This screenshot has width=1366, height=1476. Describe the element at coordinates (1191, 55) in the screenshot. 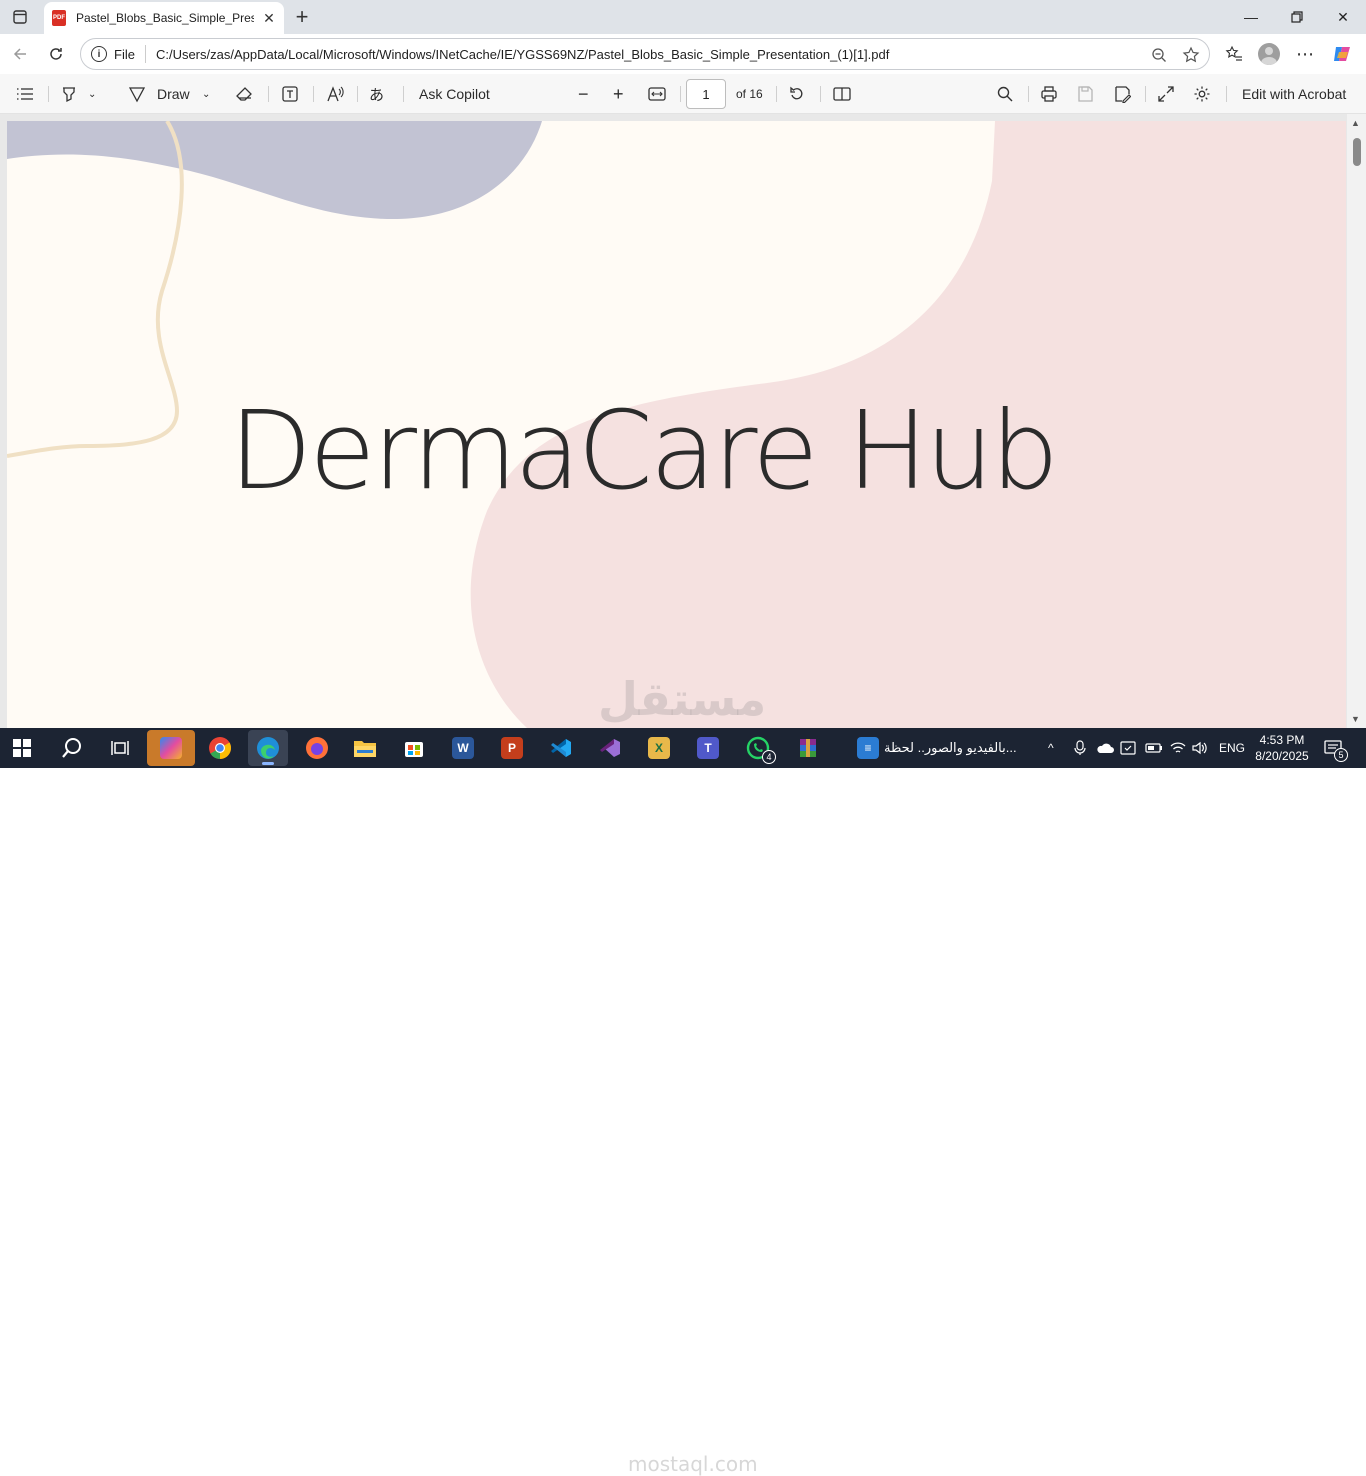

I see `favorite-star-icon` at that location.